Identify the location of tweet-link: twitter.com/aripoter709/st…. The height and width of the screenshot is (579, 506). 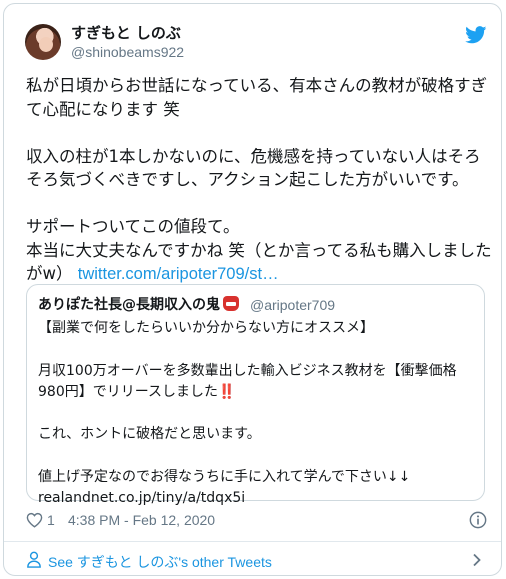
(178, 274).